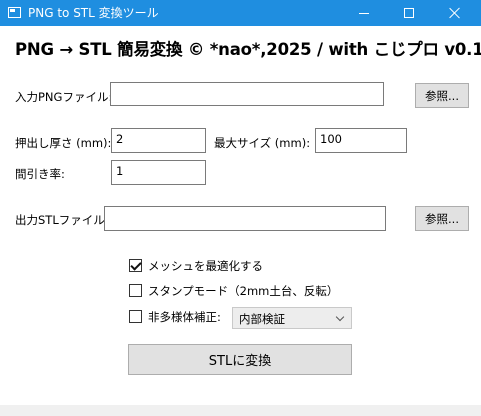 The height and width of the screenshot is (416, 481). Describe the element at coordinates (262, 319) in the screenshot. I see `fix-method-selected: 内部検証` at that location.